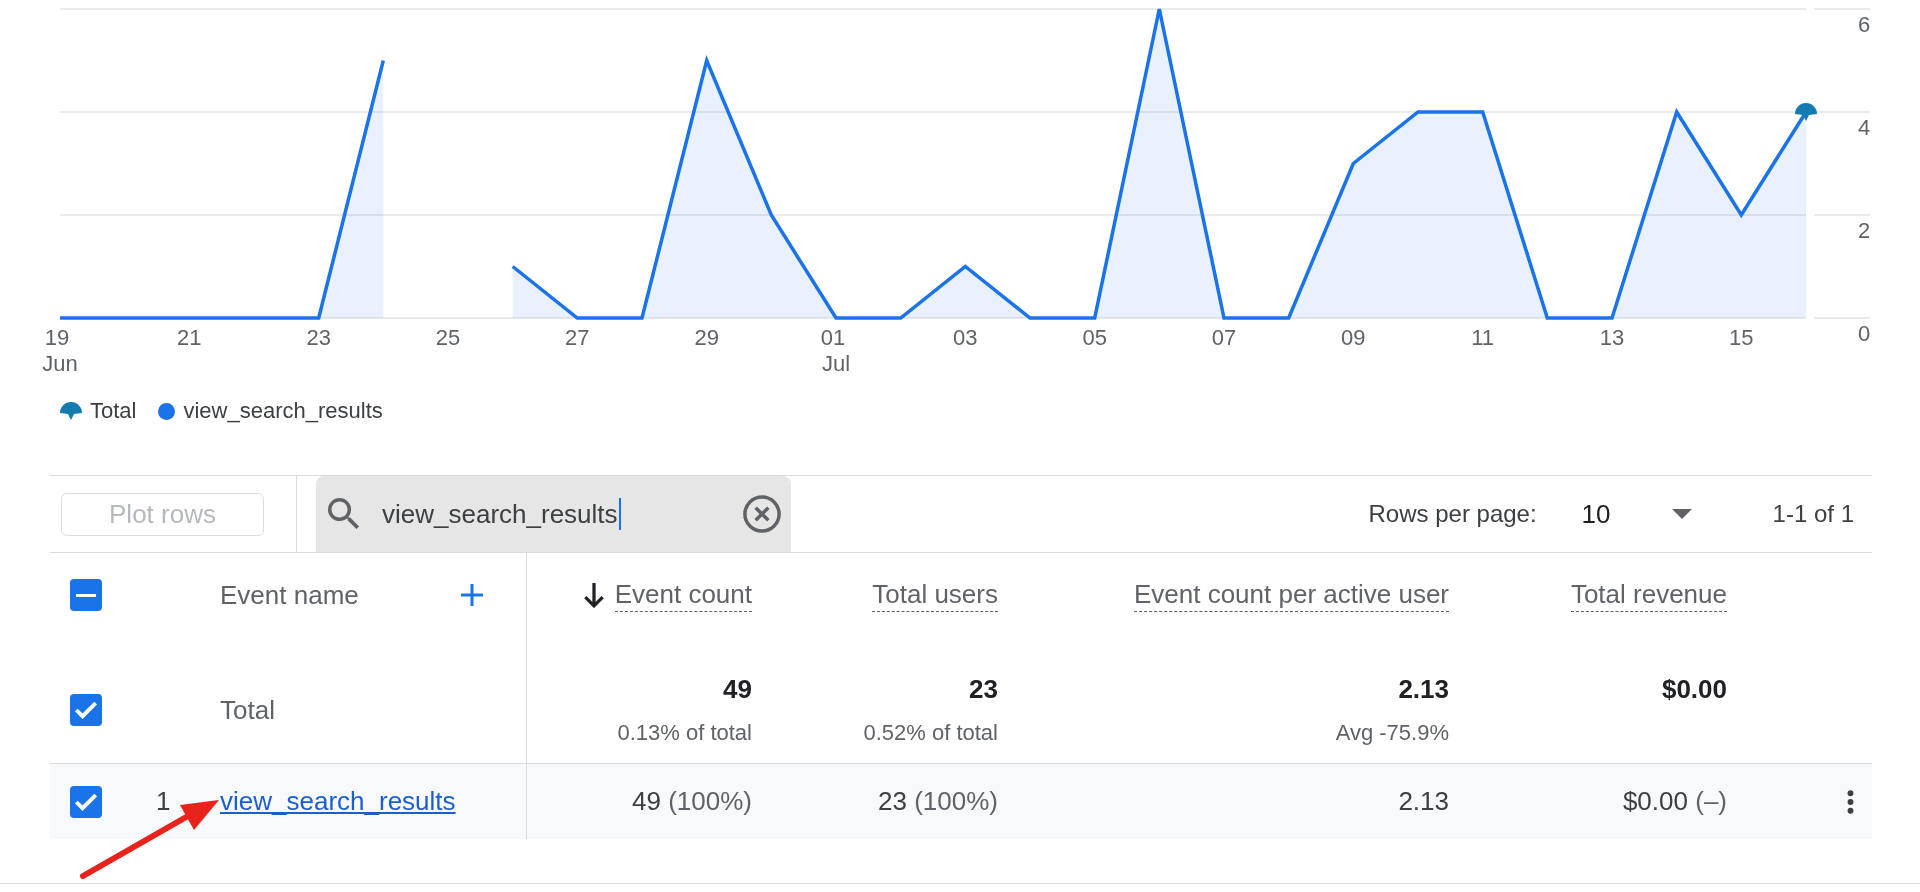  I want to click on table-cell-text: $0.00 (–), so click(1674, 801).